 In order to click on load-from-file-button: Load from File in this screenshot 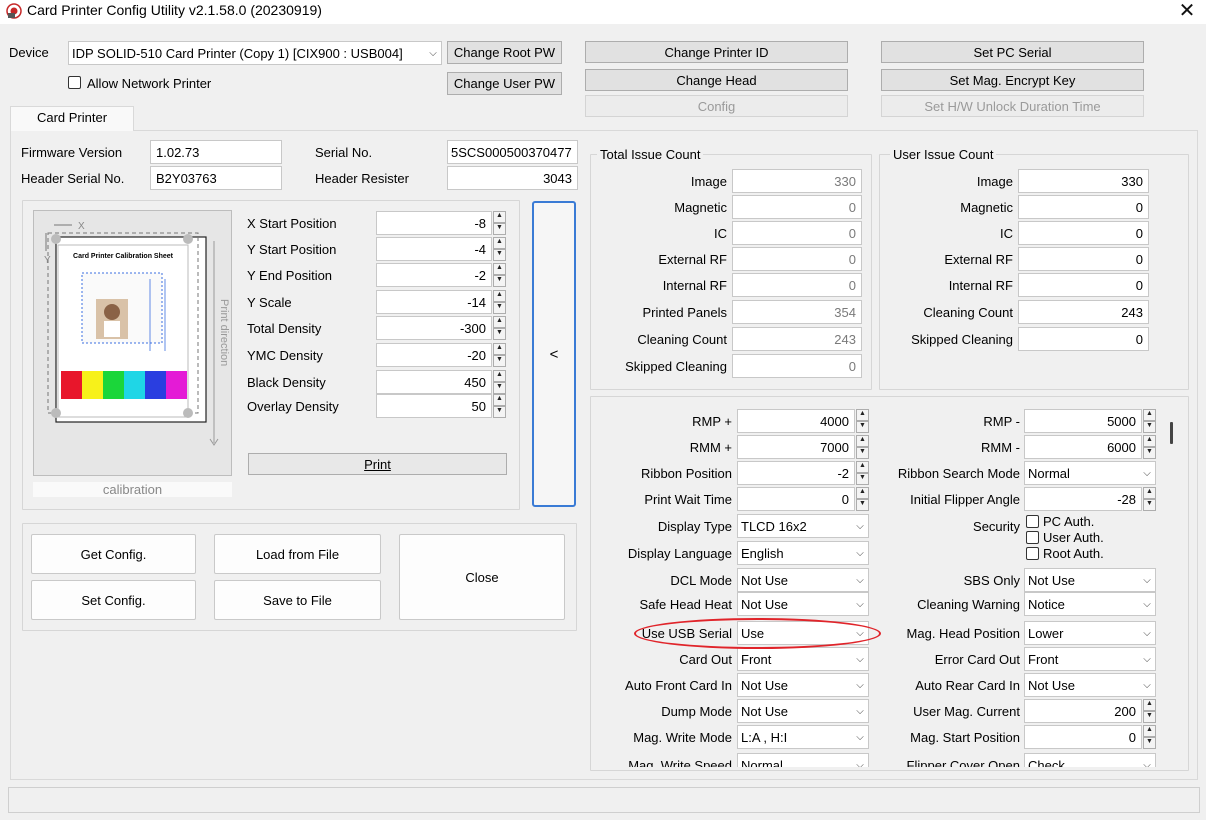, I will do `click(297, 554)`.